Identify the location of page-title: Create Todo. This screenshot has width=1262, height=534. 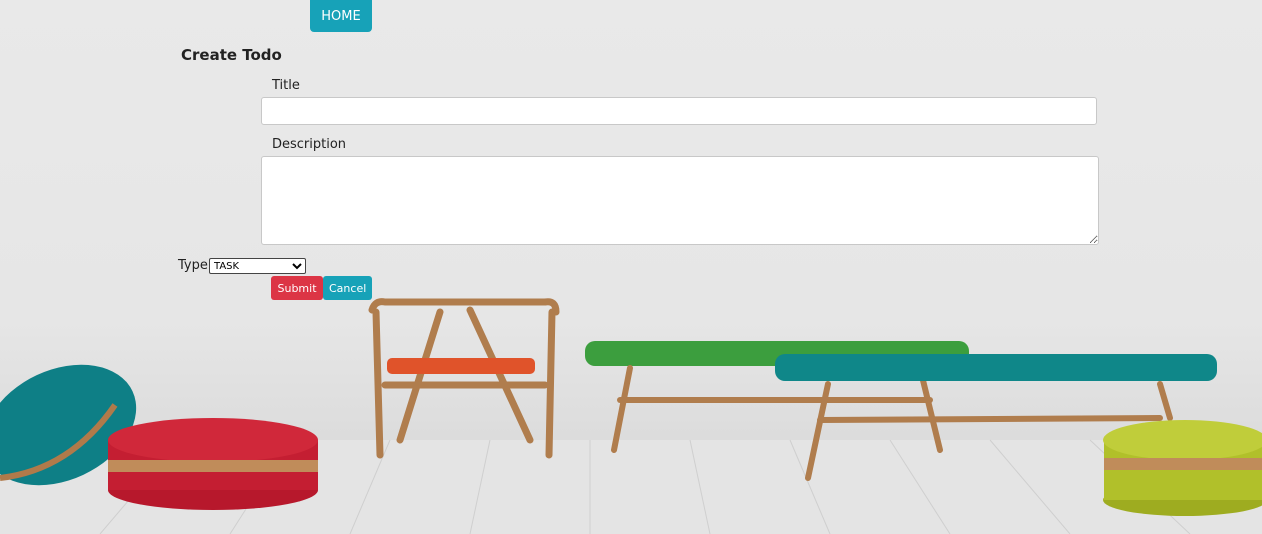
(231, 55).